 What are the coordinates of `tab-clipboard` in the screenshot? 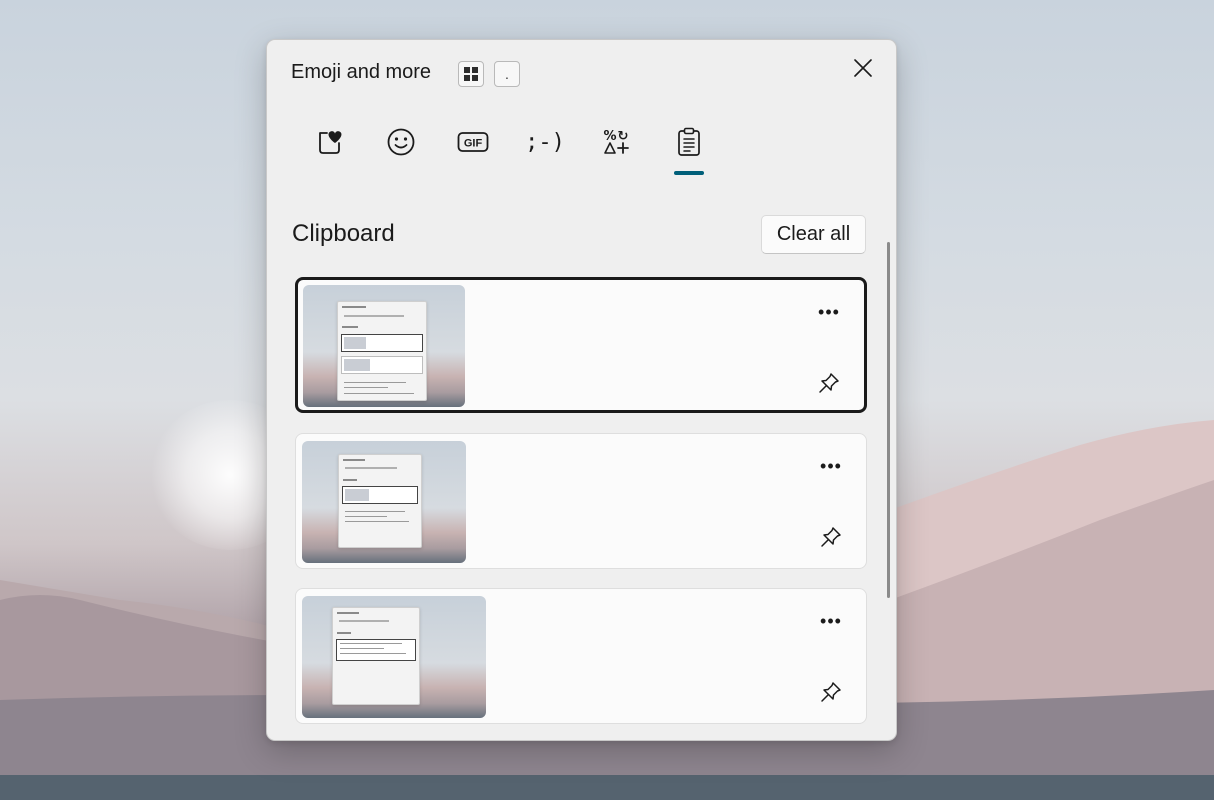 It's located at (689, 142).